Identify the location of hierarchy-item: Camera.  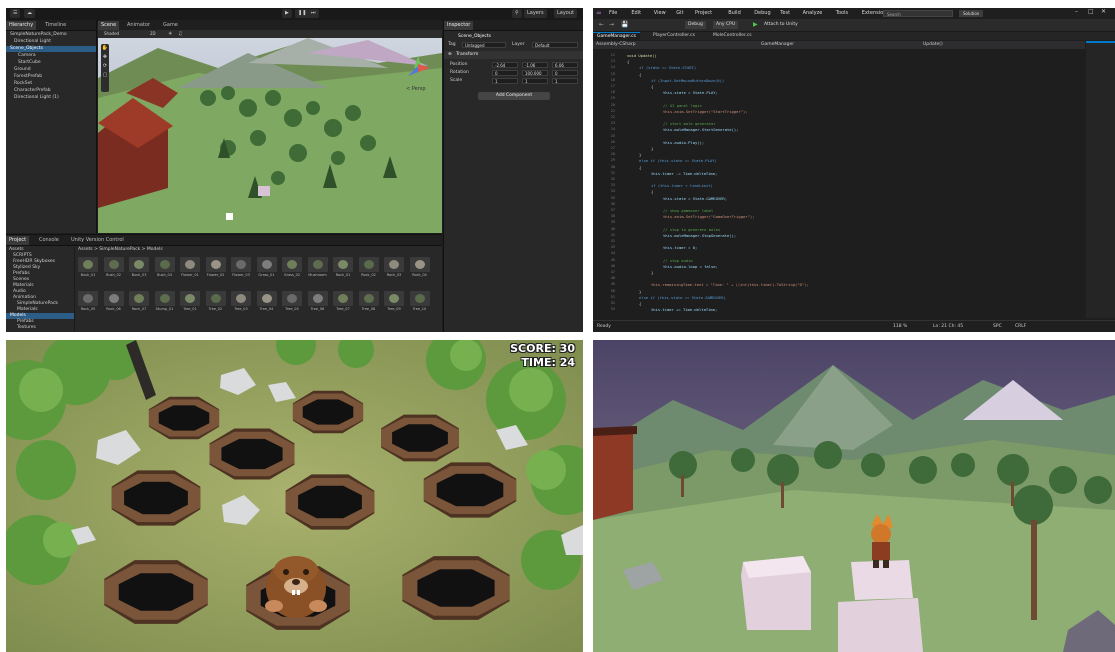
(27, 56).